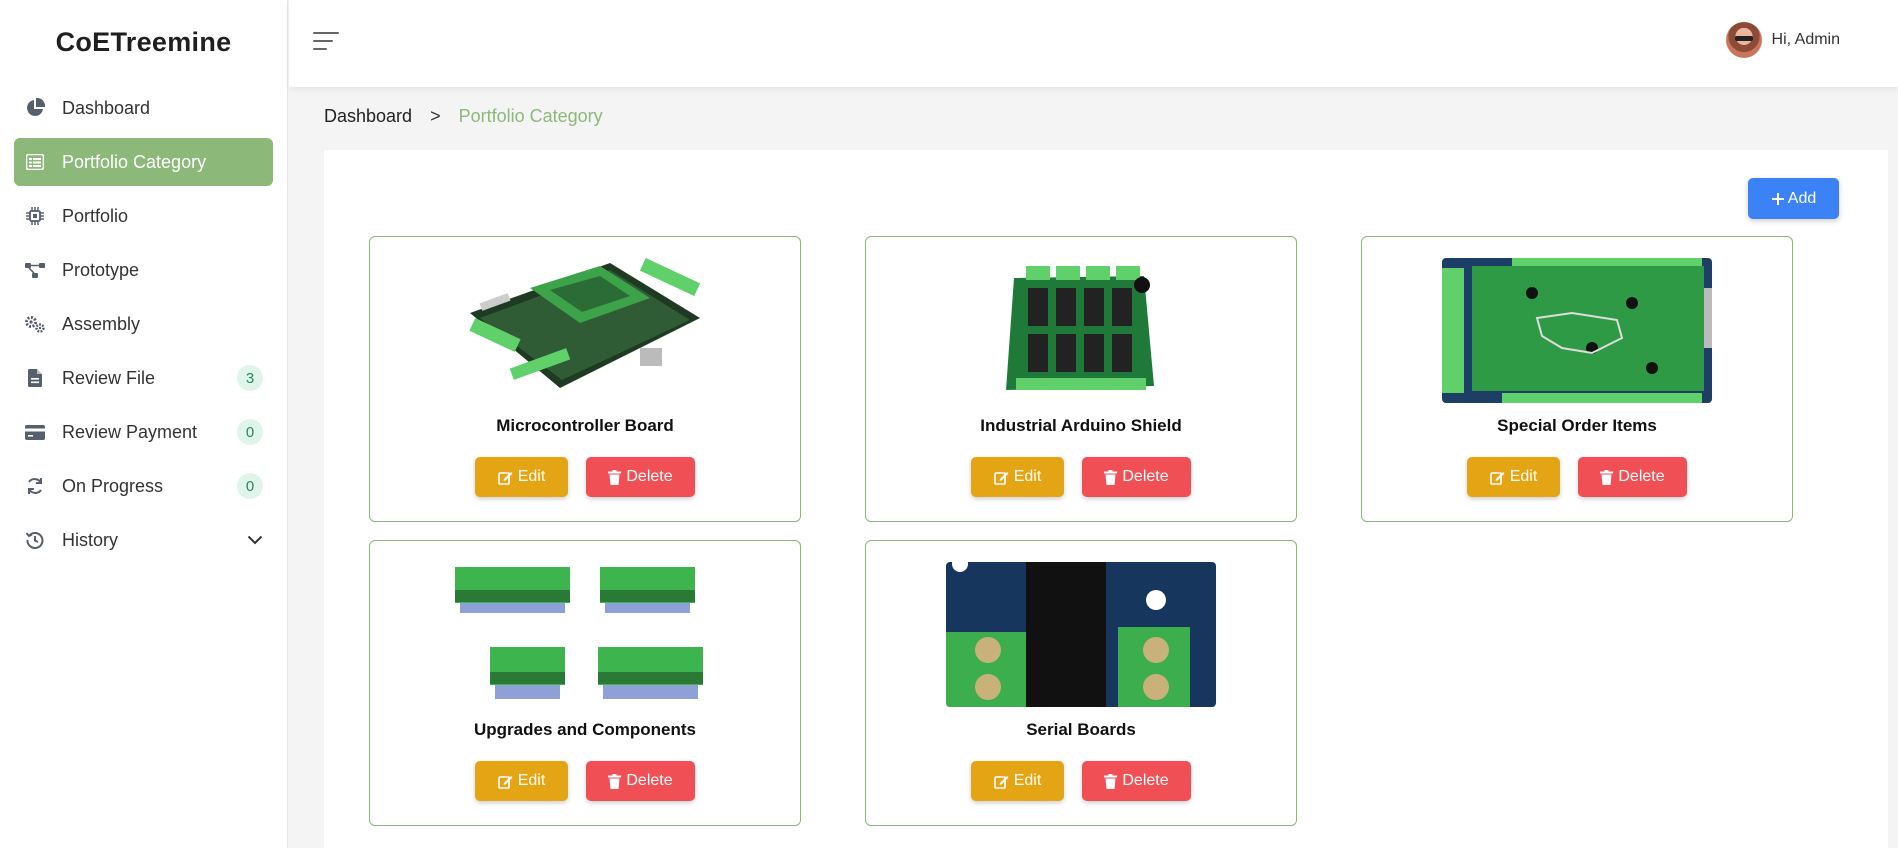 This screenshot has width=1898, height=848. What do you see at coordinates (134, 161) in the screenshot?
I see `sidebar-item-label: Portfolio Category` at bounding box center [134, 161].